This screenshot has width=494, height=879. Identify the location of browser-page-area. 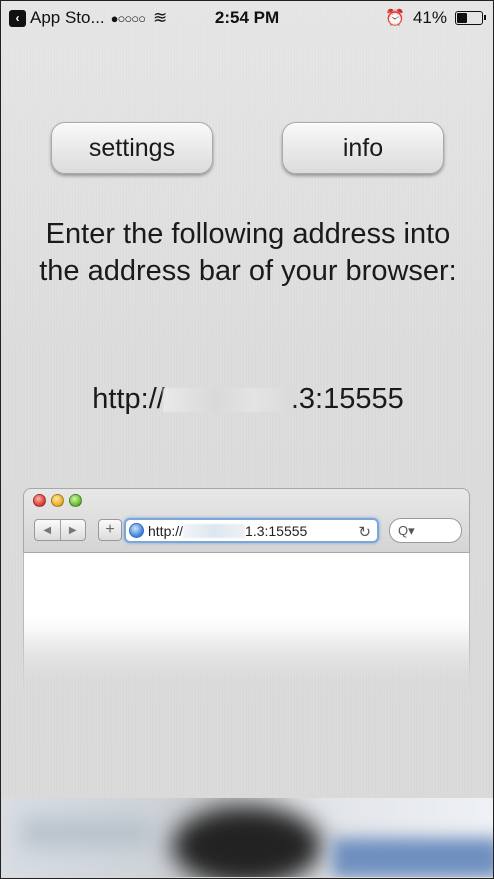
(246, 623).